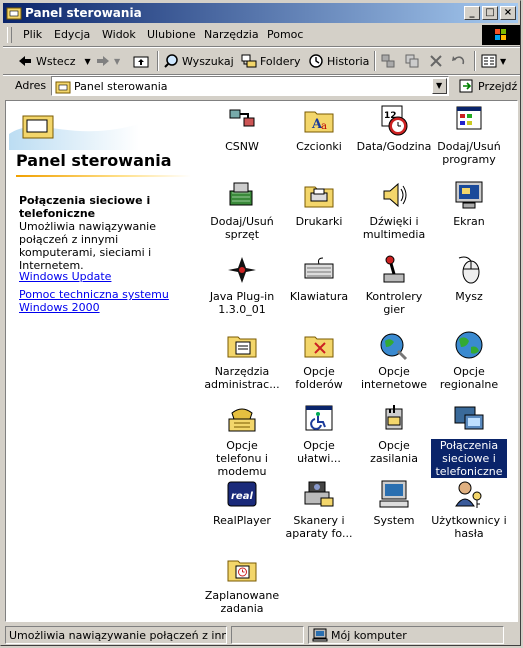 Image resolution: width=523 pixels, height=648 pixels. What do you see at coordinates (14, 13) in the screenshot?
I see `control-panel-icon` at bounding box center [14, 13].